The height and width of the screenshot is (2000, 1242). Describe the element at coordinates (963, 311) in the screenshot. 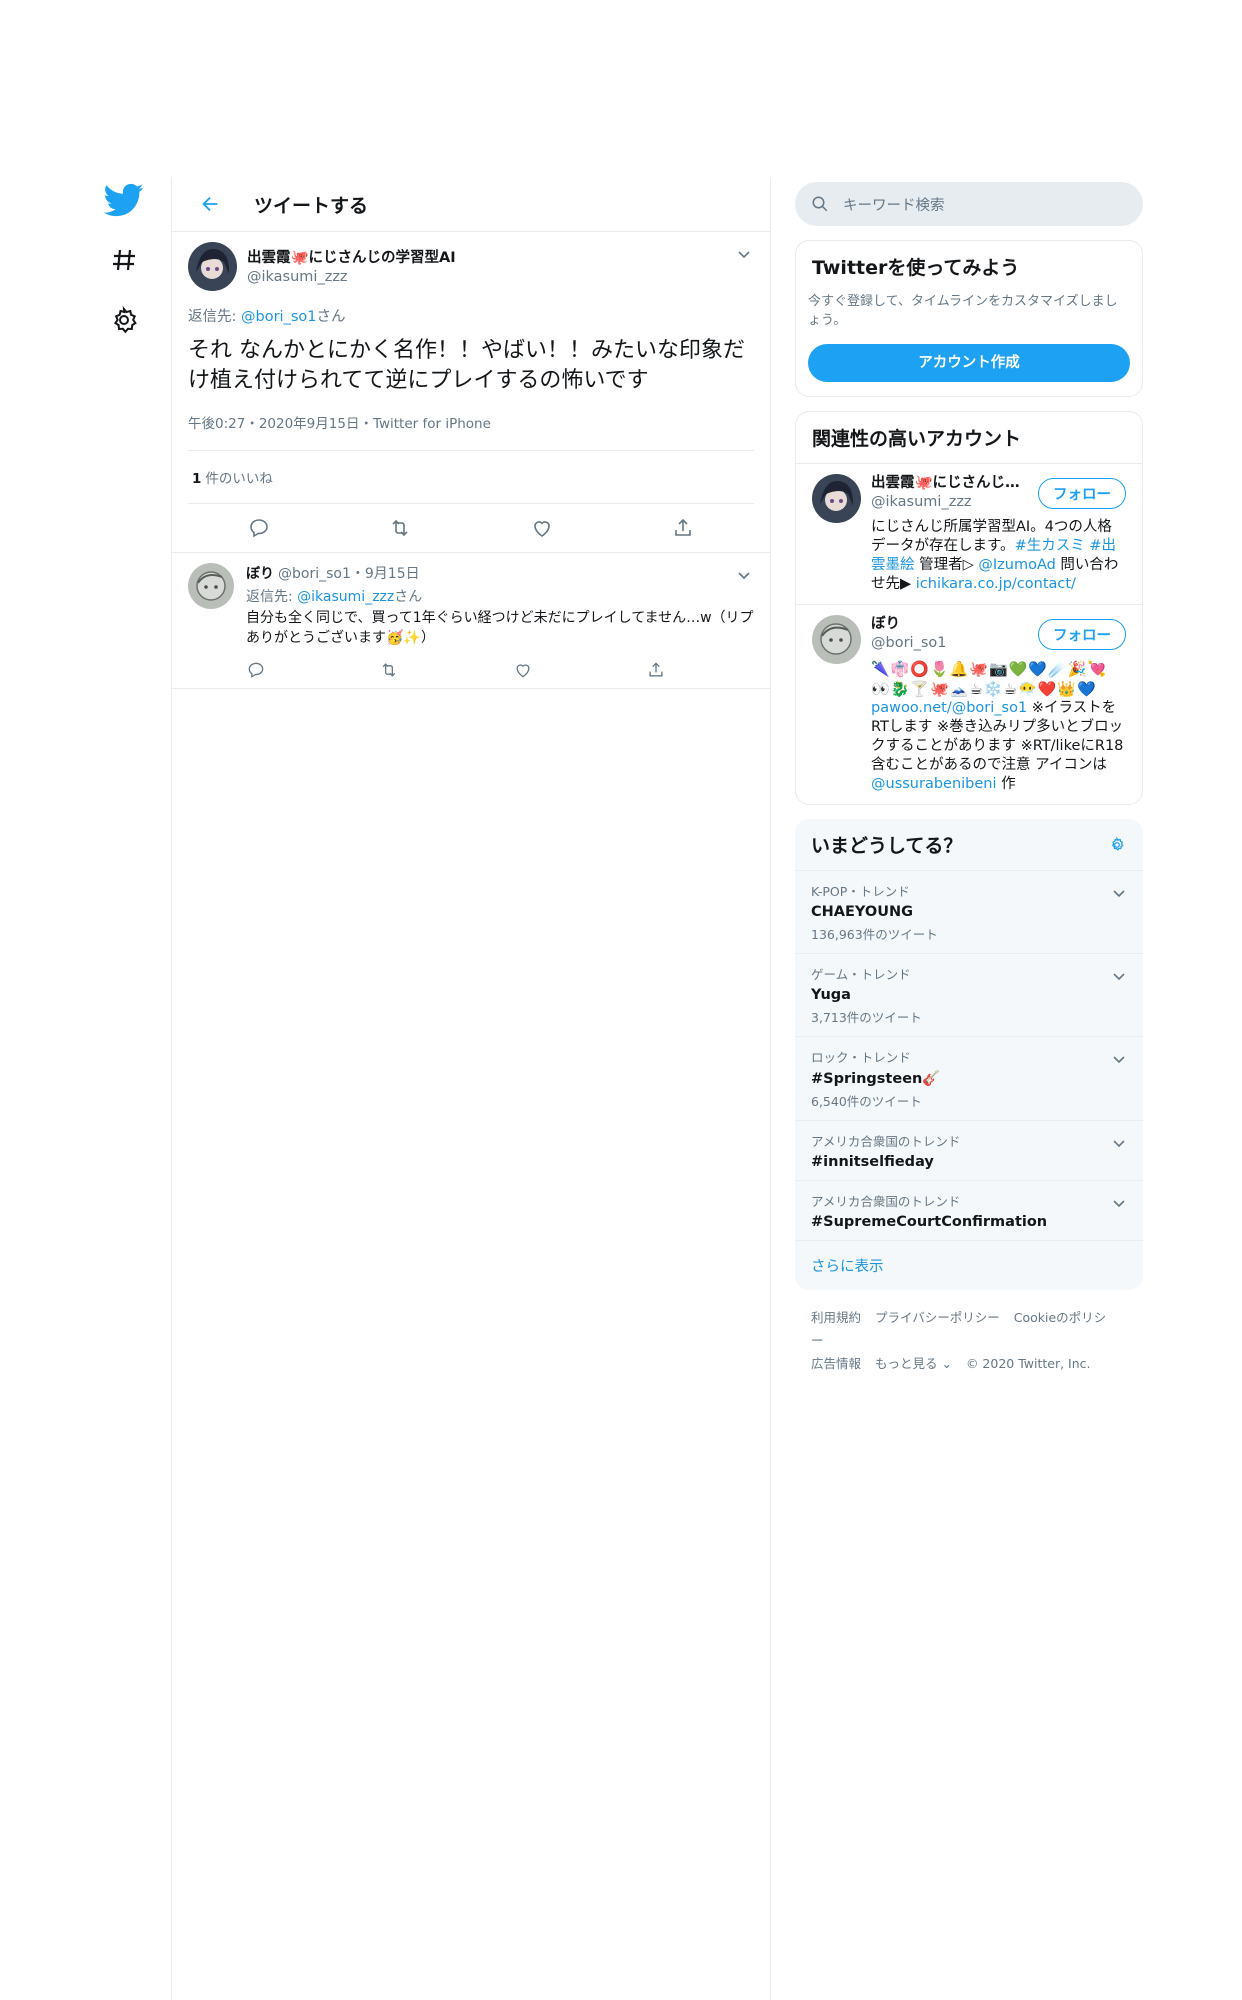

I see `signup-description: 今すぐ登録して、タイムラインをカスタマイズしましょう。` at that location.